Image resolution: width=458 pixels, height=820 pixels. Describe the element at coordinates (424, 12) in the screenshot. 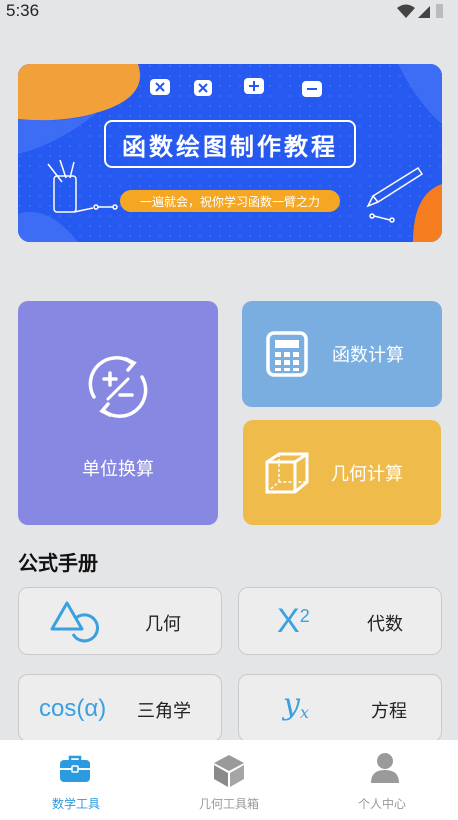

I see `signal-icon` at that location.